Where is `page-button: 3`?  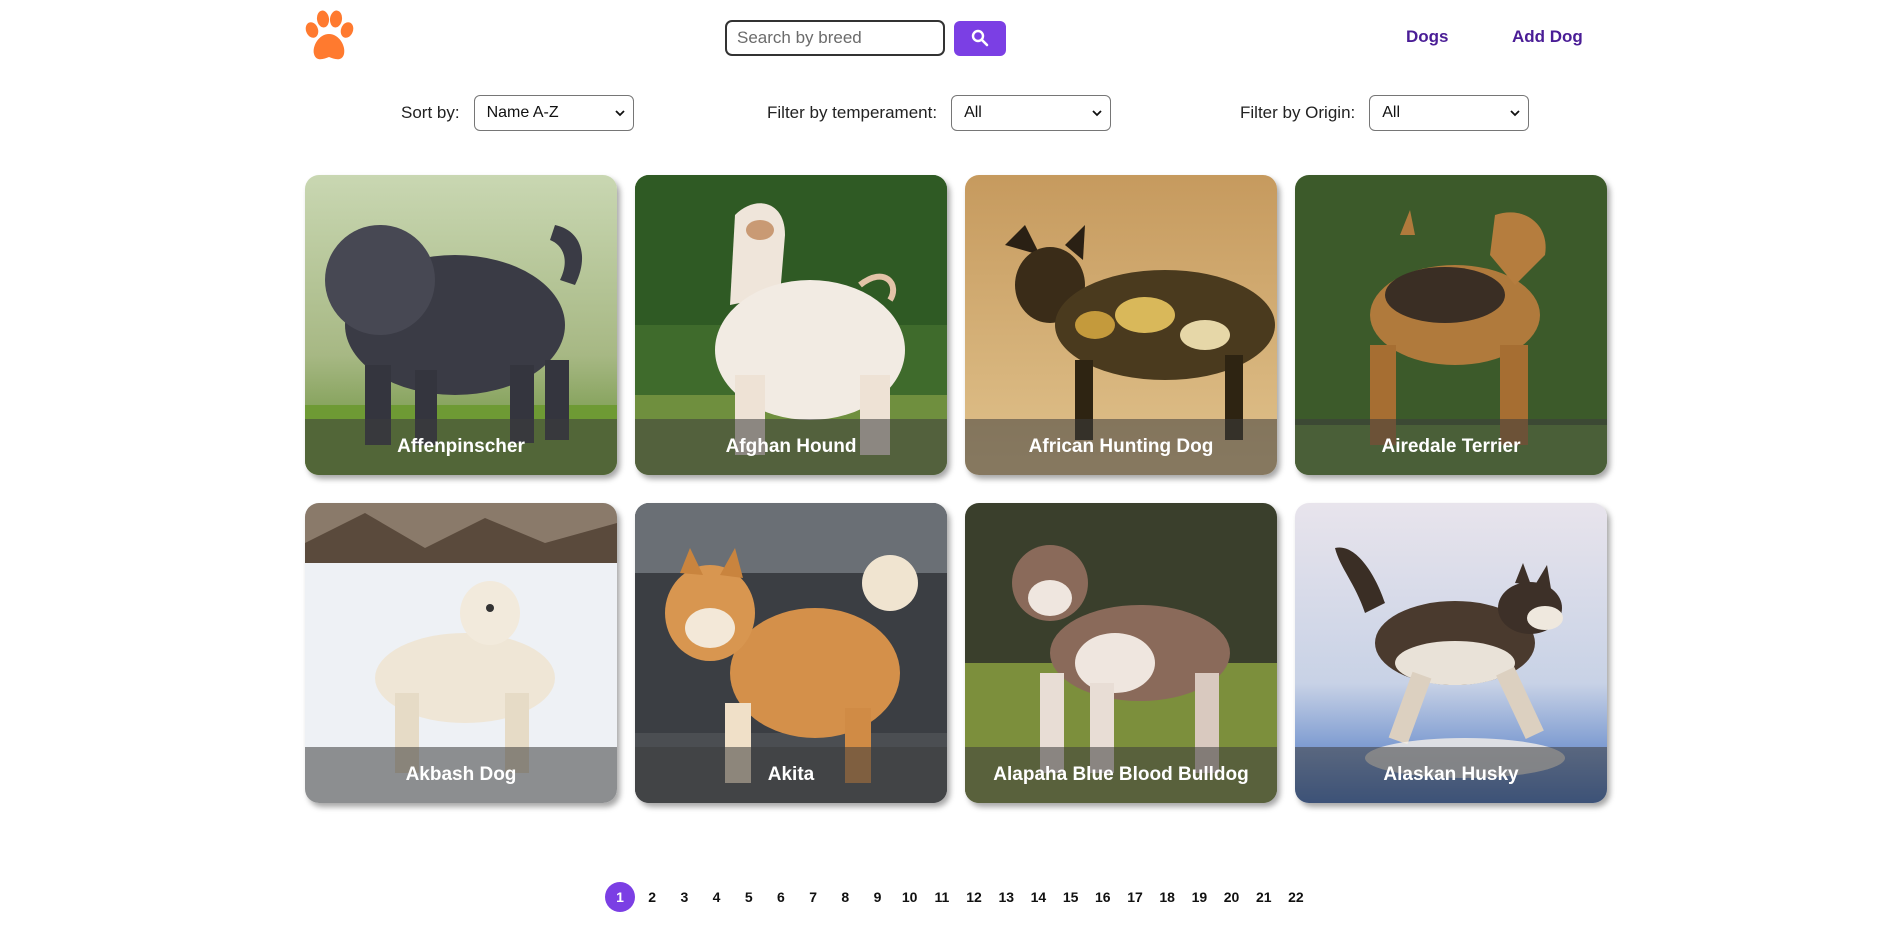
page-button: 3 is located at coordinates (684, 897).